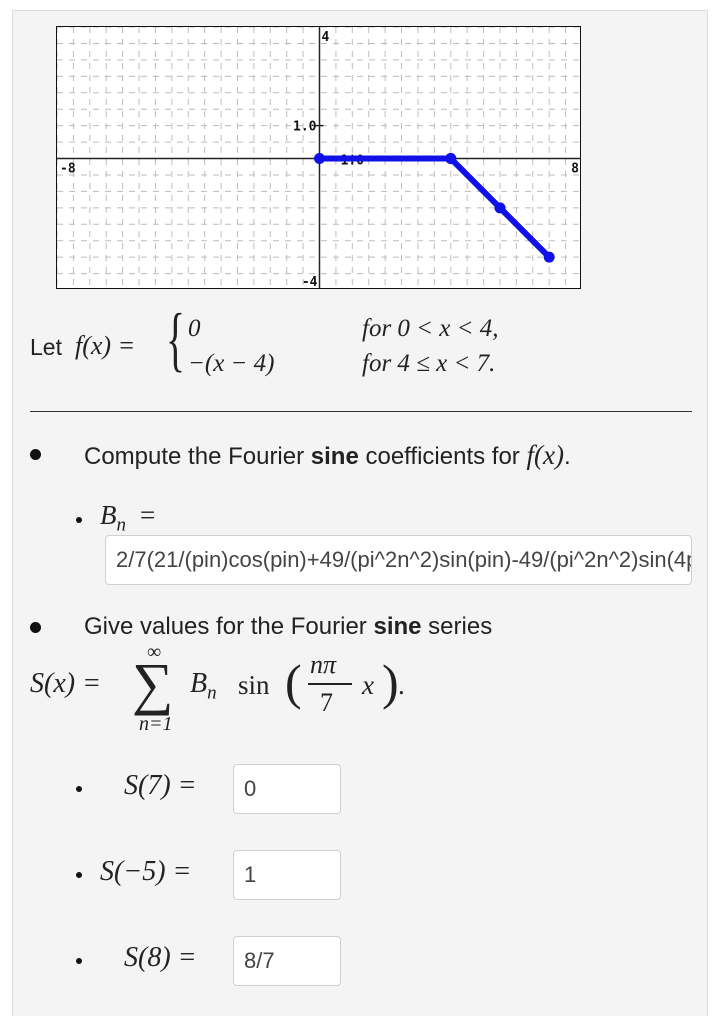 This screenshot has width=720, height=1016. Describe the element at coordinates (225, 626) in the screenshot. I see `task2-text: Give values for the Fourier` at that location.